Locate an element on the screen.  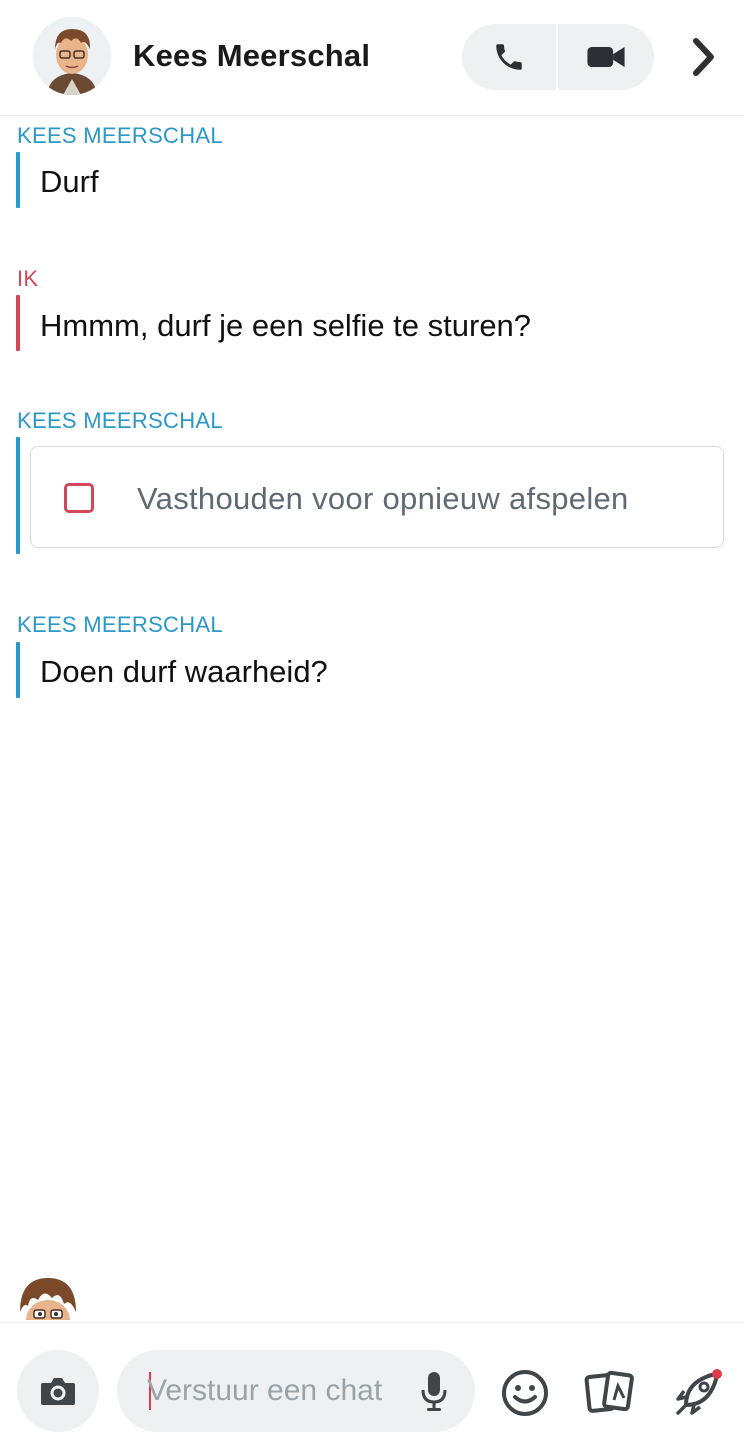
chat-composer is located at coordinates (372, 1383).